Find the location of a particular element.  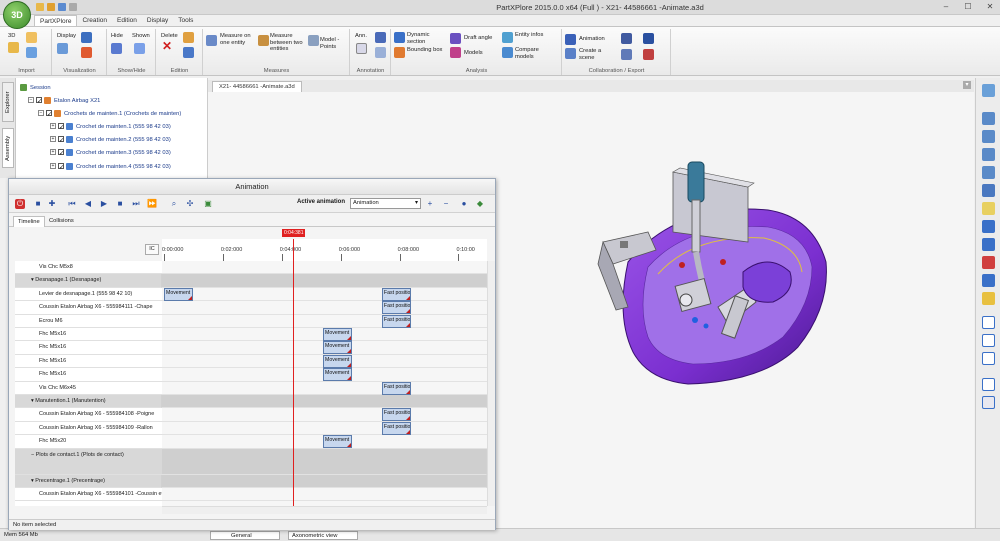

timeline-row: Fhc M5x20 is located at coordinates (88, 442).